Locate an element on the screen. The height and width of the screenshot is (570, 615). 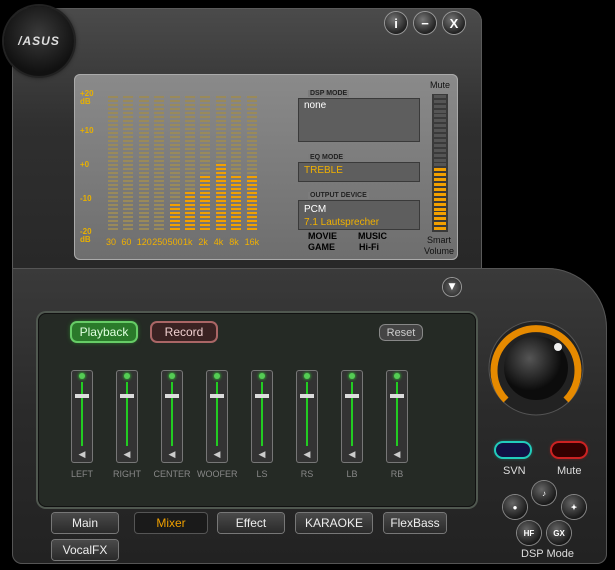
tab-mixer: Mixer is located at coordinates (171, 523).